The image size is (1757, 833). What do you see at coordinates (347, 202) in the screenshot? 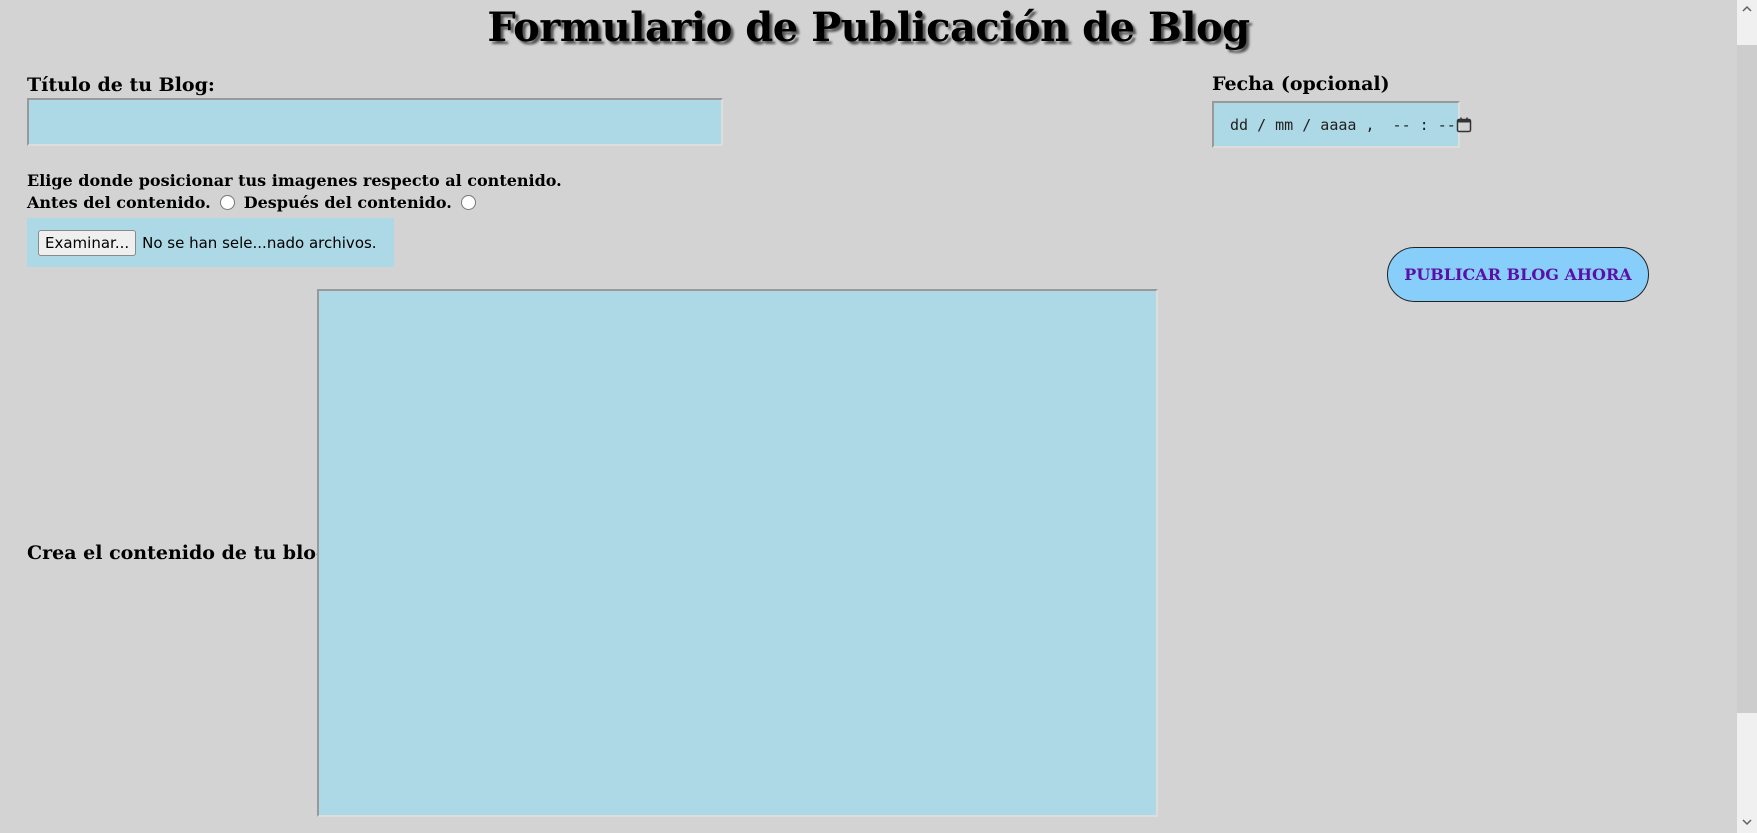
I see `radio-label-after: Después del contenido.` at bounding box center [347, 202].